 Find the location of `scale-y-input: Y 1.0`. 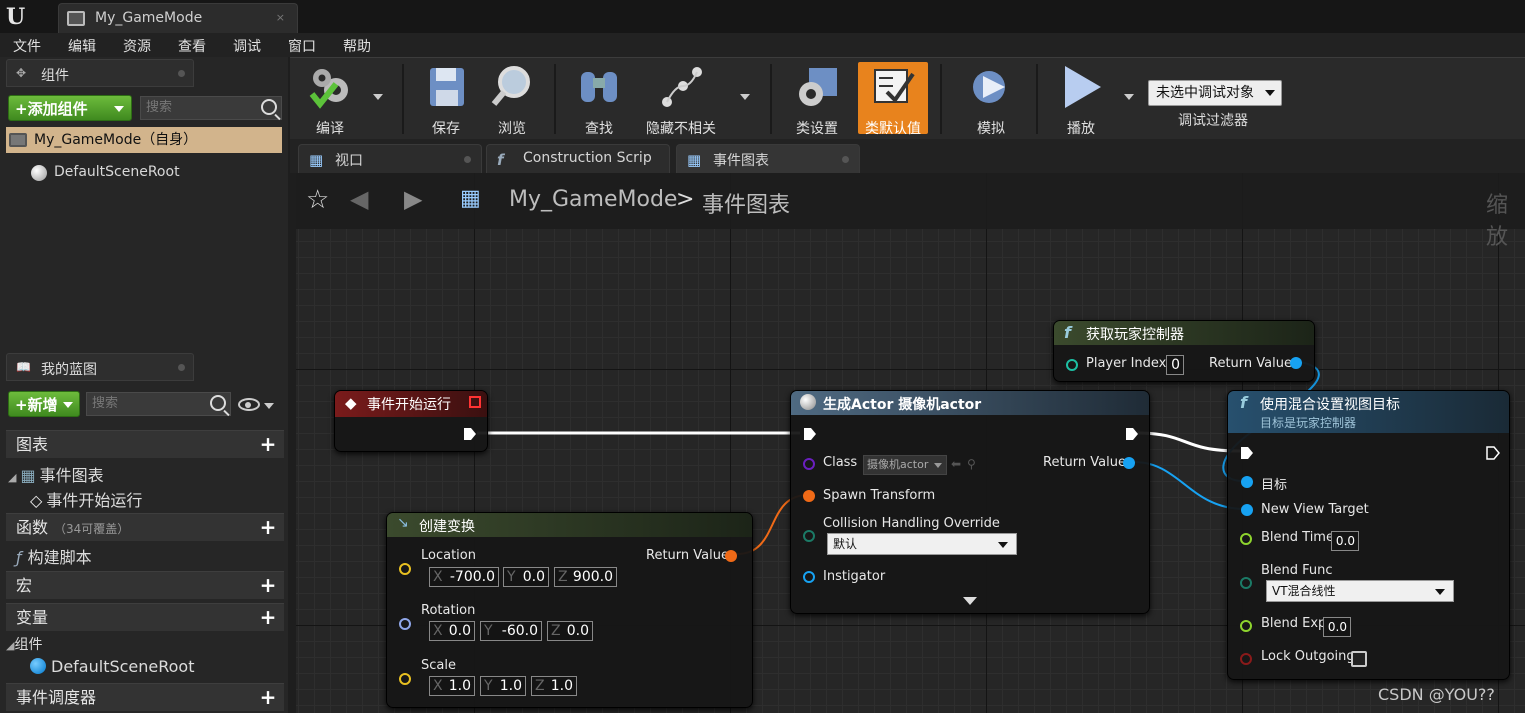

scale-y-input: Y 1.0 is located at coordinates (503, 686).